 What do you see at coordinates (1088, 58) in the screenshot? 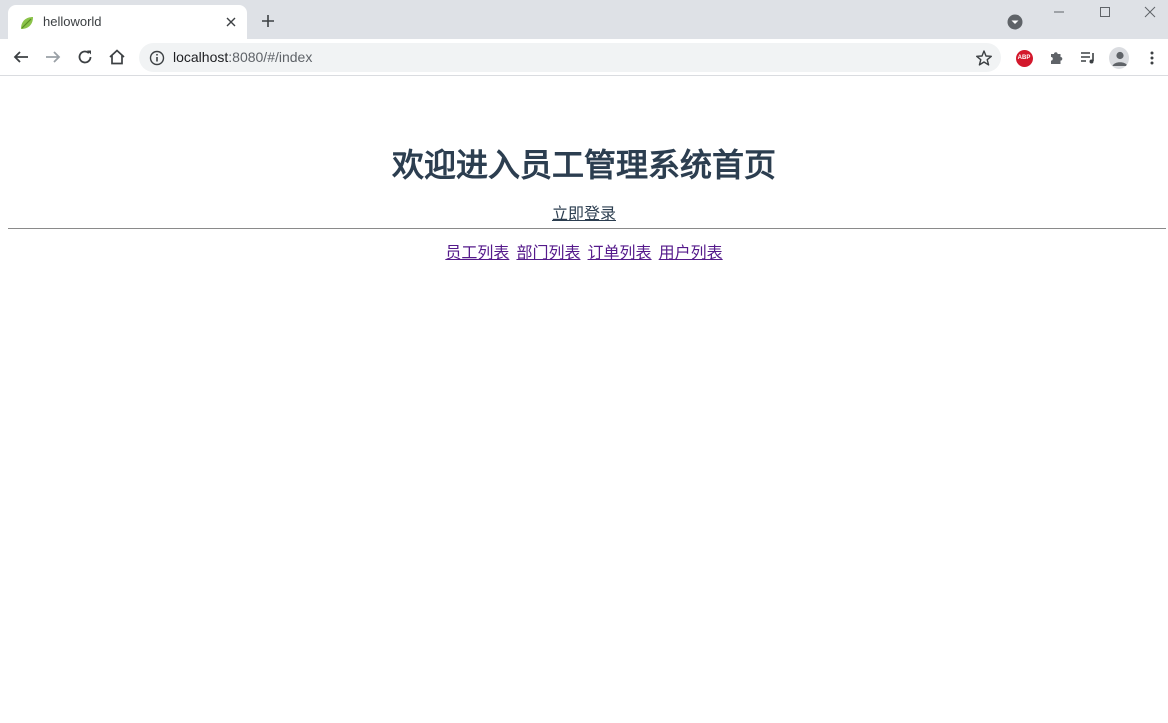
I see `media-queue-icon` at bounding box center [1088, 58].